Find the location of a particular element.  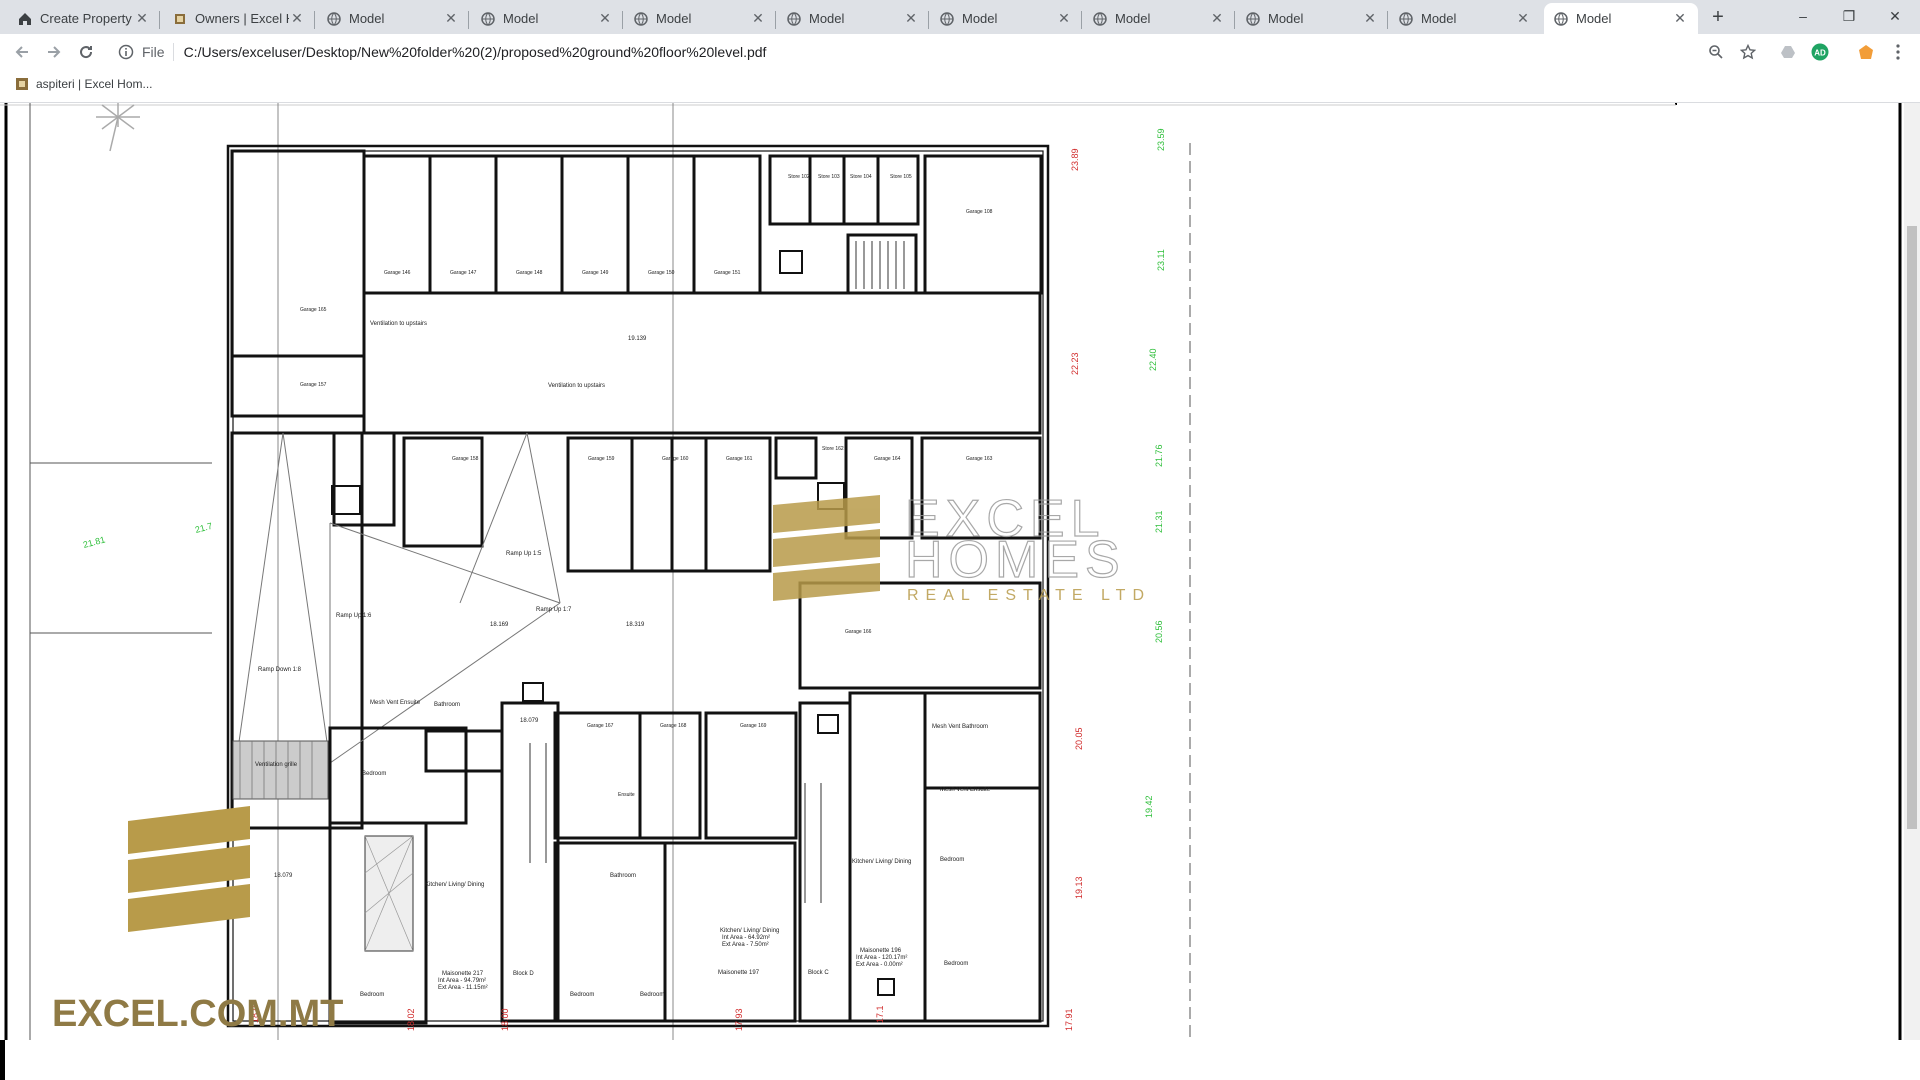

new-tab-button: + is located at coordinates (1718, 18).